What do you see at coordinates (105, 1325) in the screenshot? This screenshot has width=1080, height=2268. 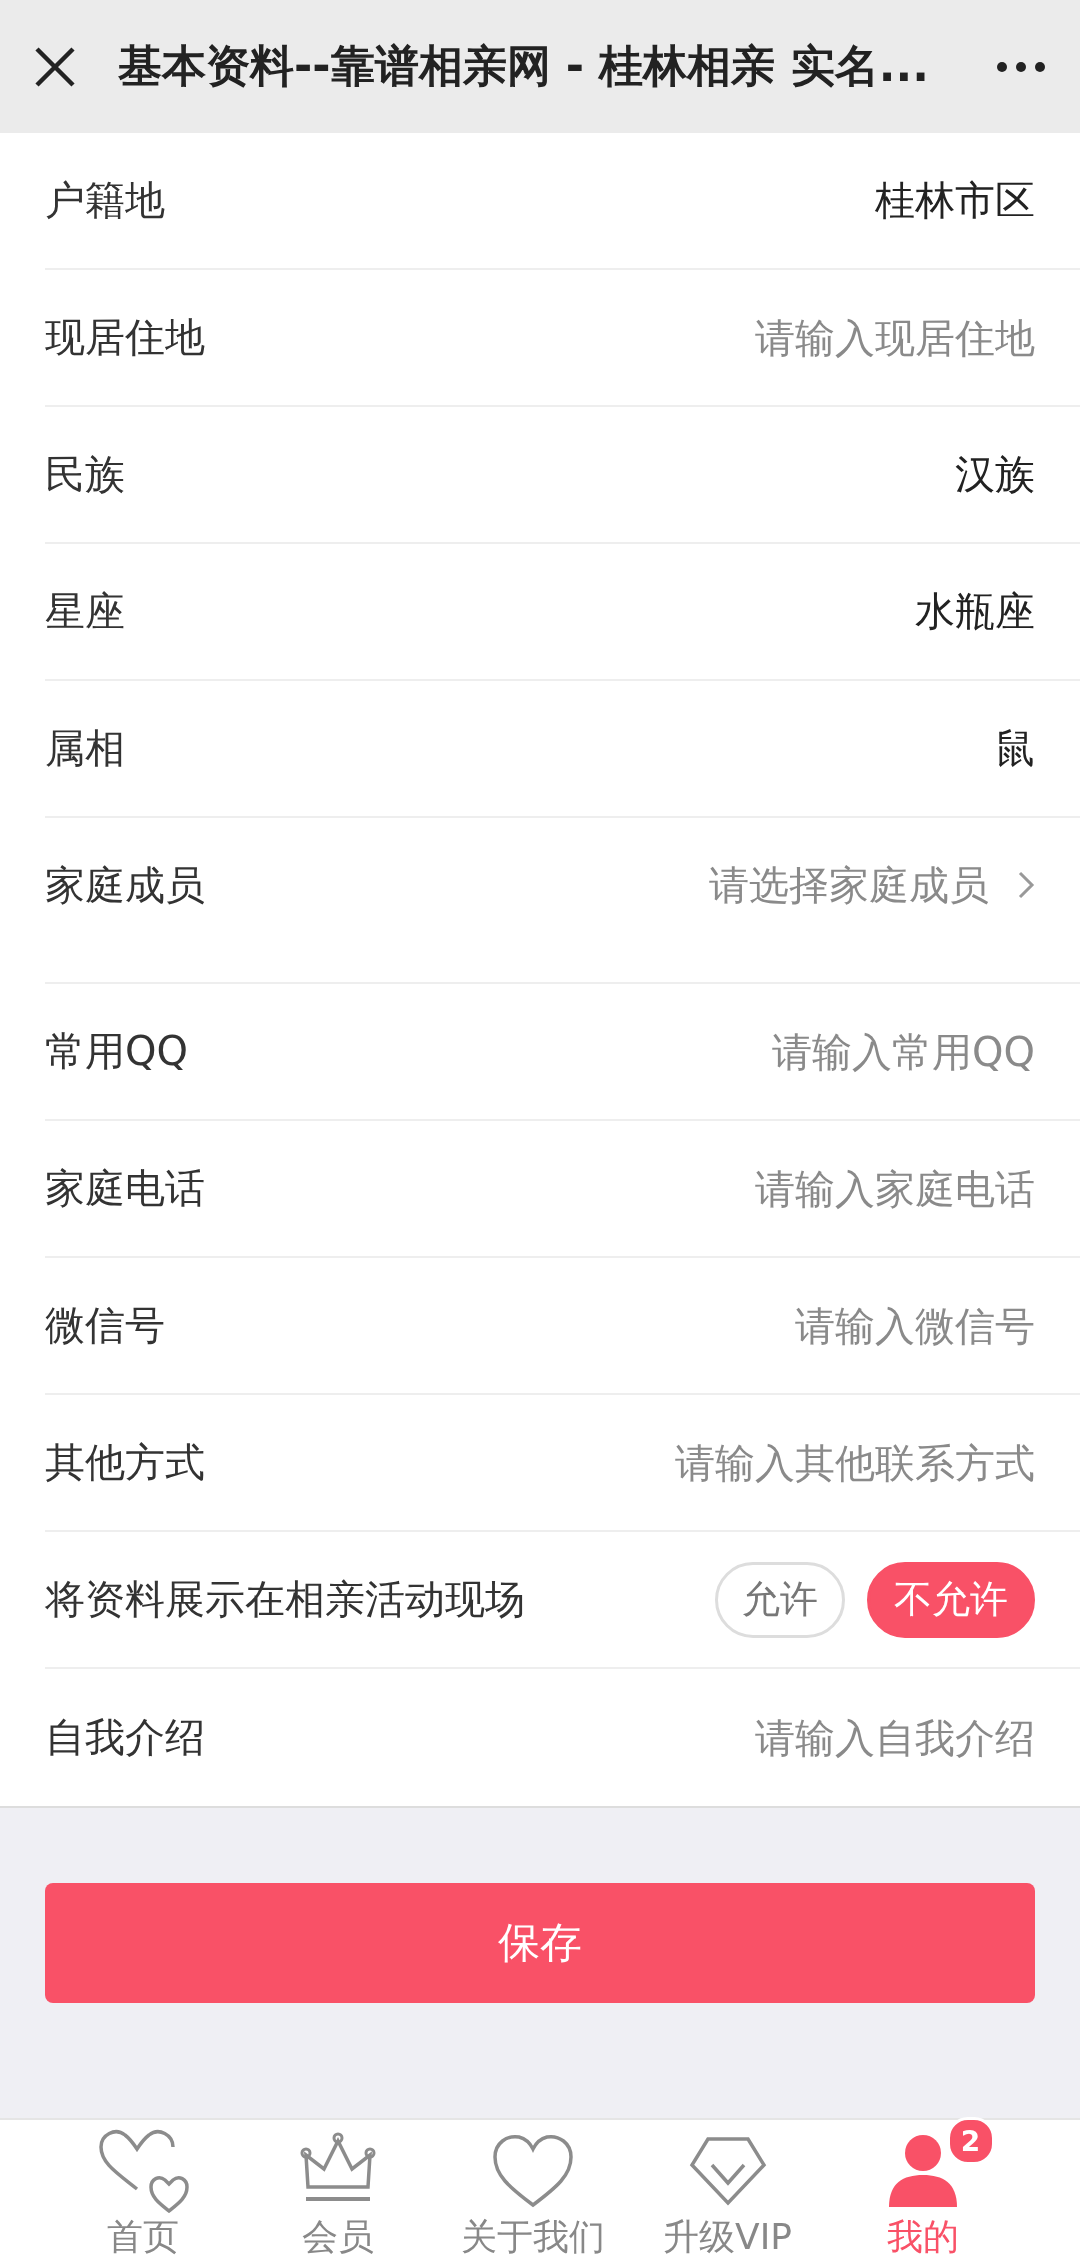 I see `field-label: 微信号` at bounding box center [105, 1325].